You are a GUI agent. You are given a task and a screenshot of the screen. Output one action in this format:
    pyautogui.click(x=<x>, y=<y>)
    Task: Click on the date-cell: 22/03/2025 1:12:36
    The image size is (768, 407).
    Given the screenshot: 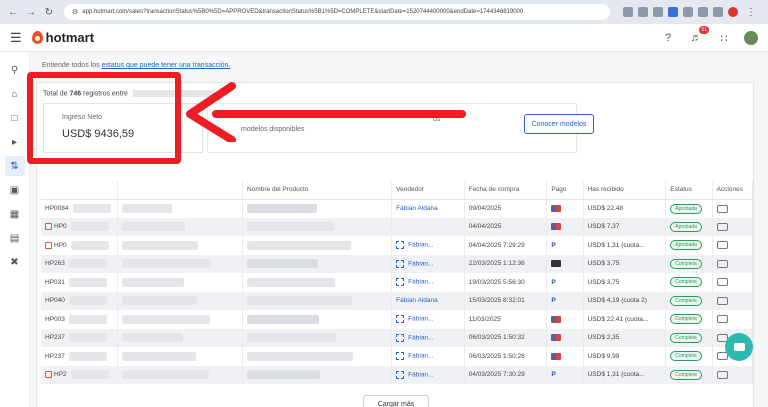 What is the action you would take?
    pyautogui.click(x=506, y=263)
    